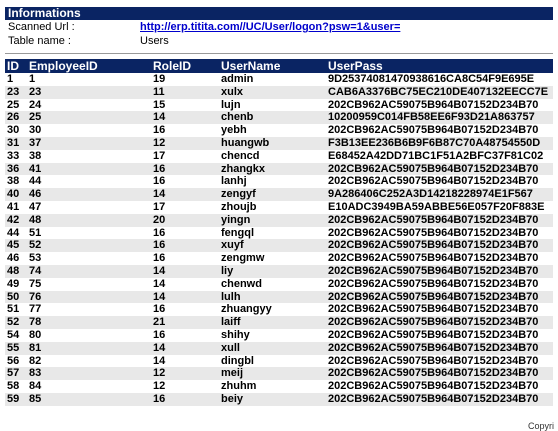  I want to click on cell-employeeid: 52, so click(35, 245).